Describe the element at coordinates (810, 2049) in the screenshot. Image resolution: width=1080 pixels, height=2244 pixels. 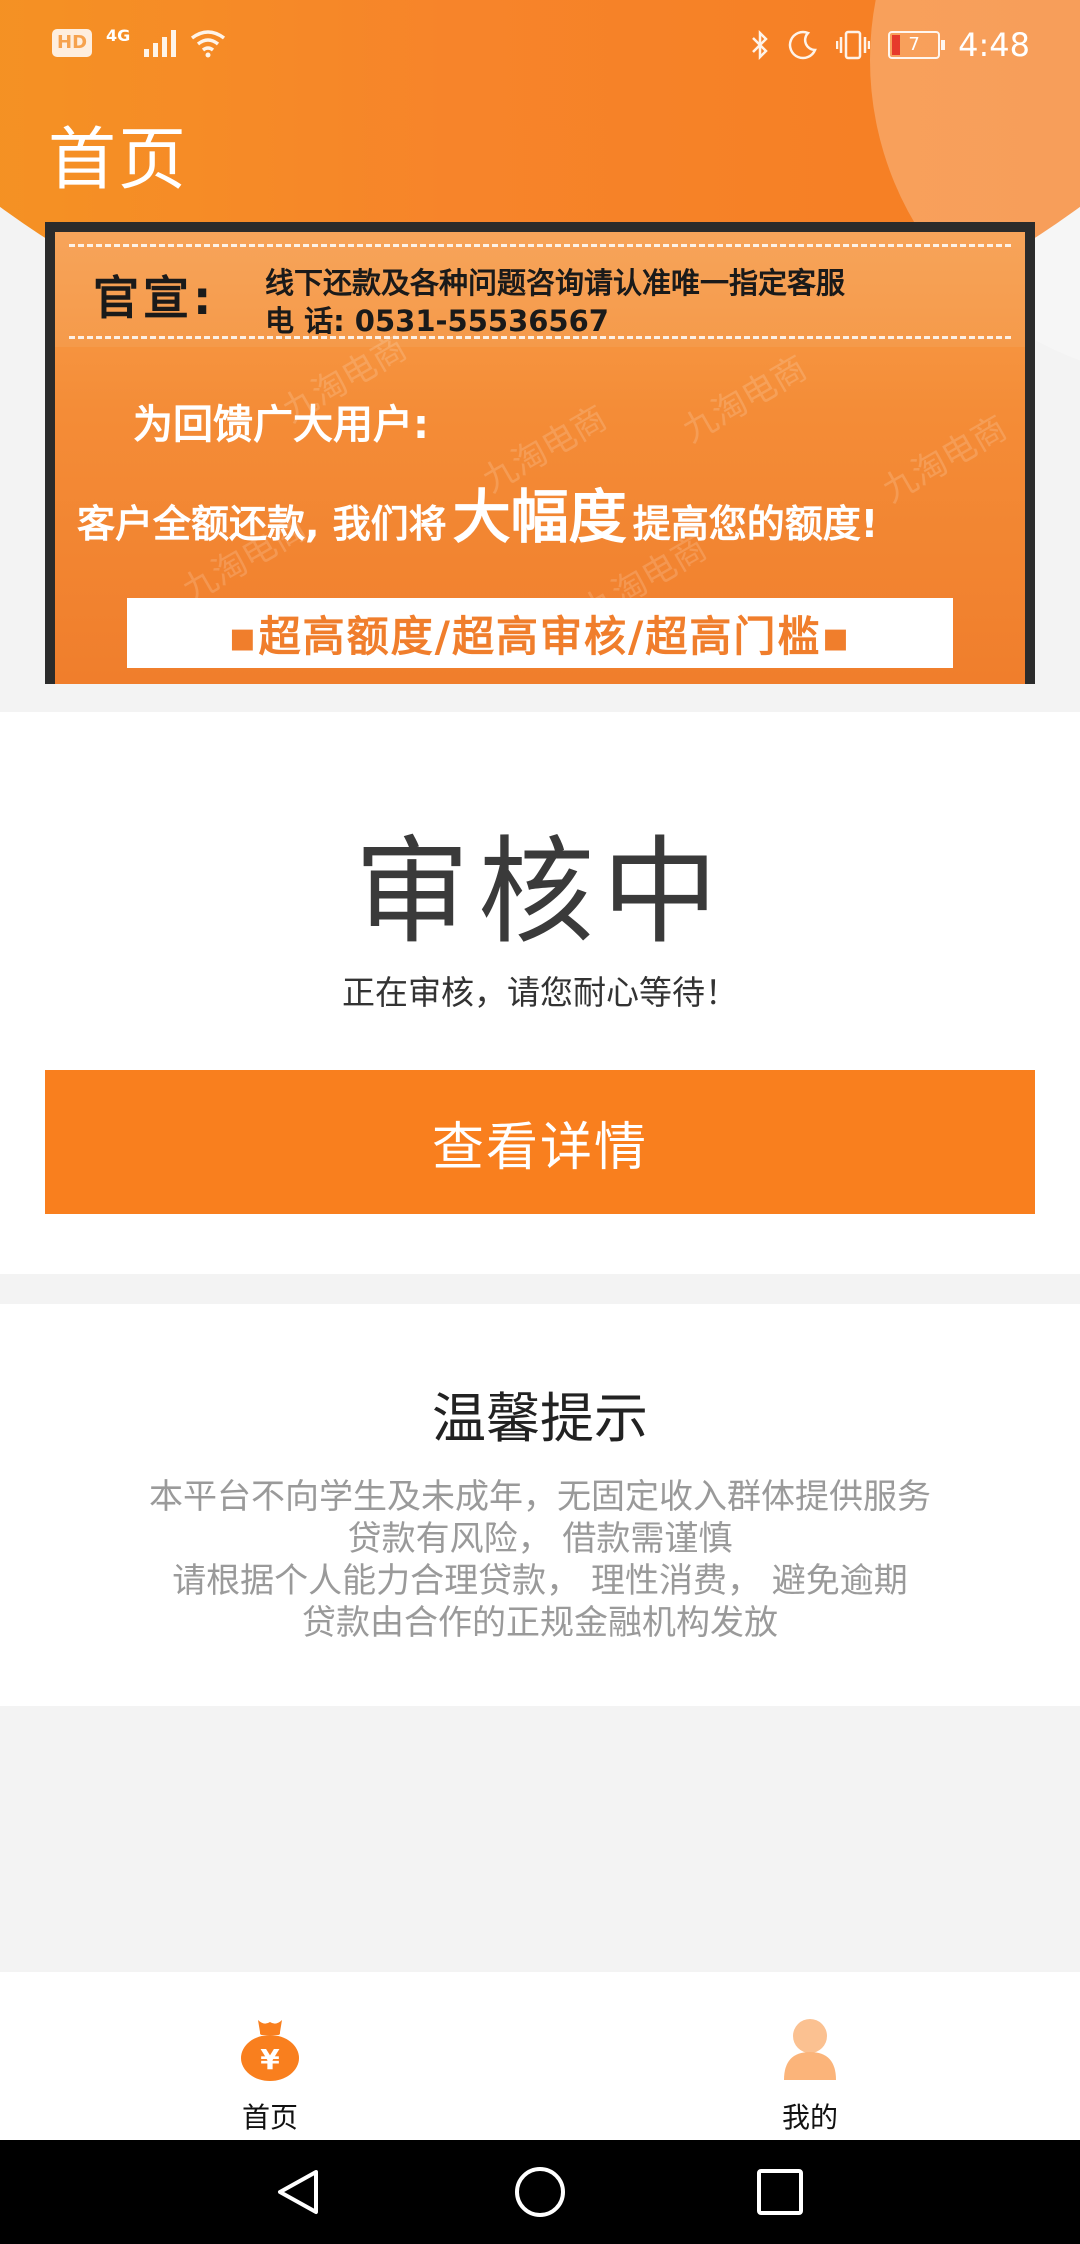
I see `person-icon` at that location.